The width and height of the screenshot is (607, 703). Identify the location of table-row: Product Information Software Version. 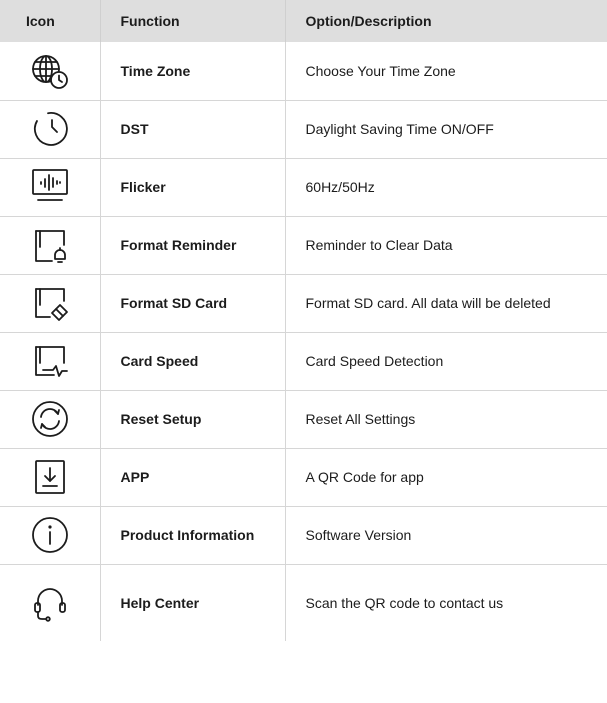
(303, 535).